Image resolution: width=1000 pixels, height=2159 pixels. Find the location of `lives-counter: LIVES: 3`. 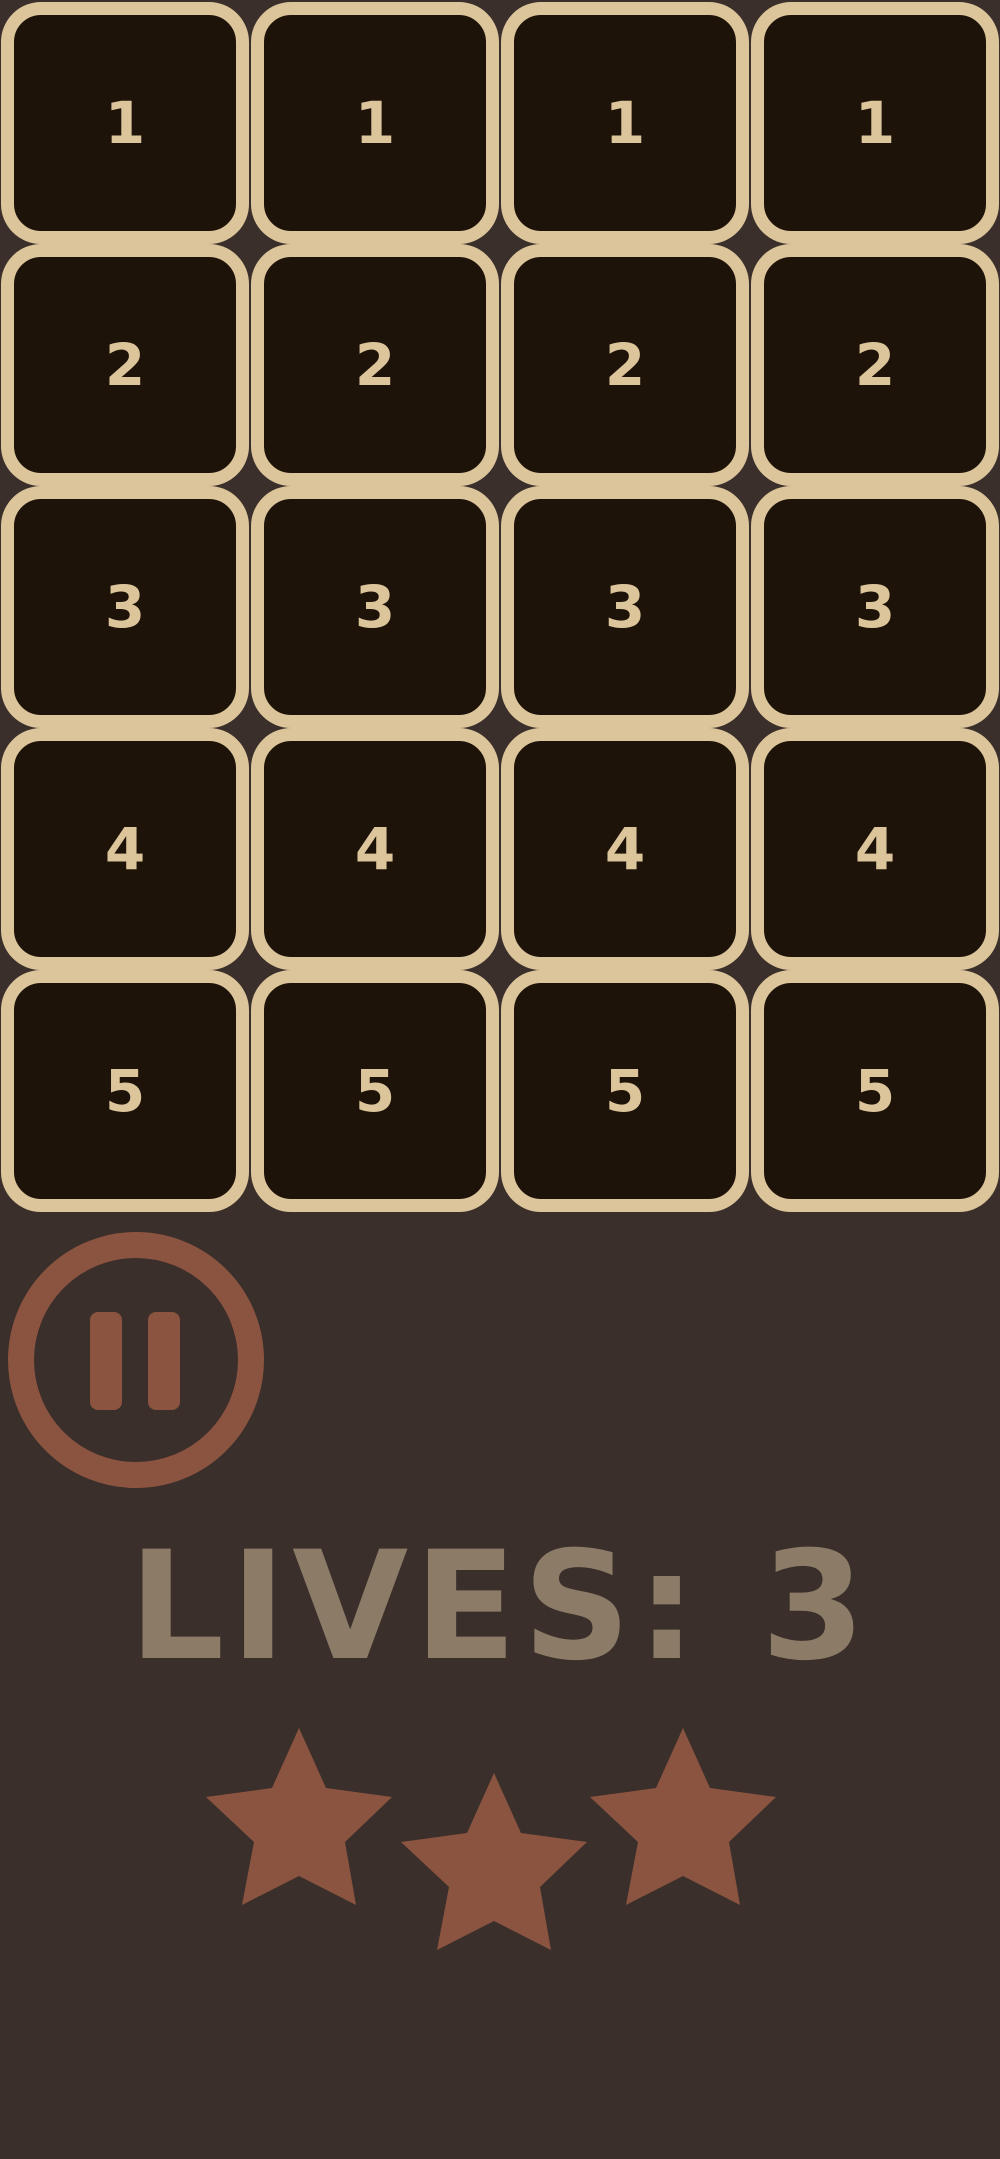

lives-counter: LIVES: 3 is located at coordinates (500, 1607).